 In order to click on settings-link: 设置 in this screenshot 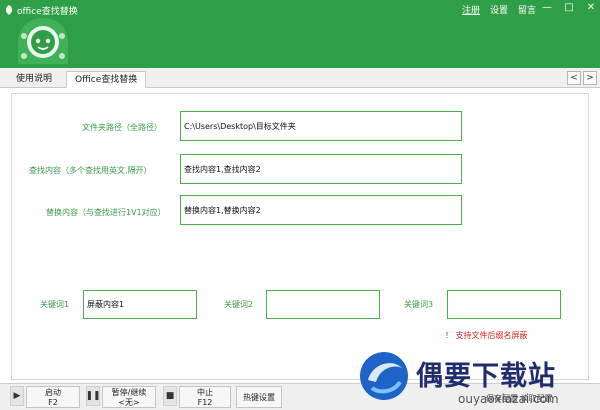, I will do `click(499, 9)`.